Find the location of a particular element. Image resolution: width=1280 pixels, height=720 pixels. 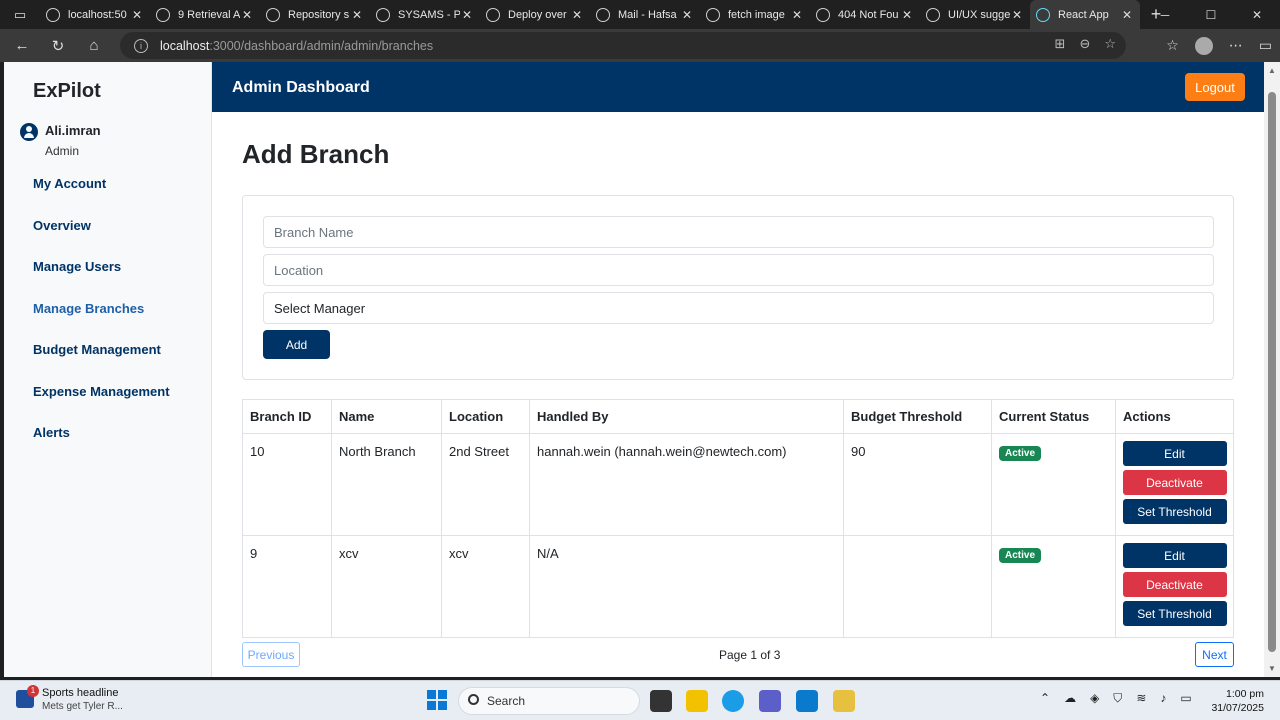

sidebar-item-alerts: Alerts is located at coordinates (51, 432).